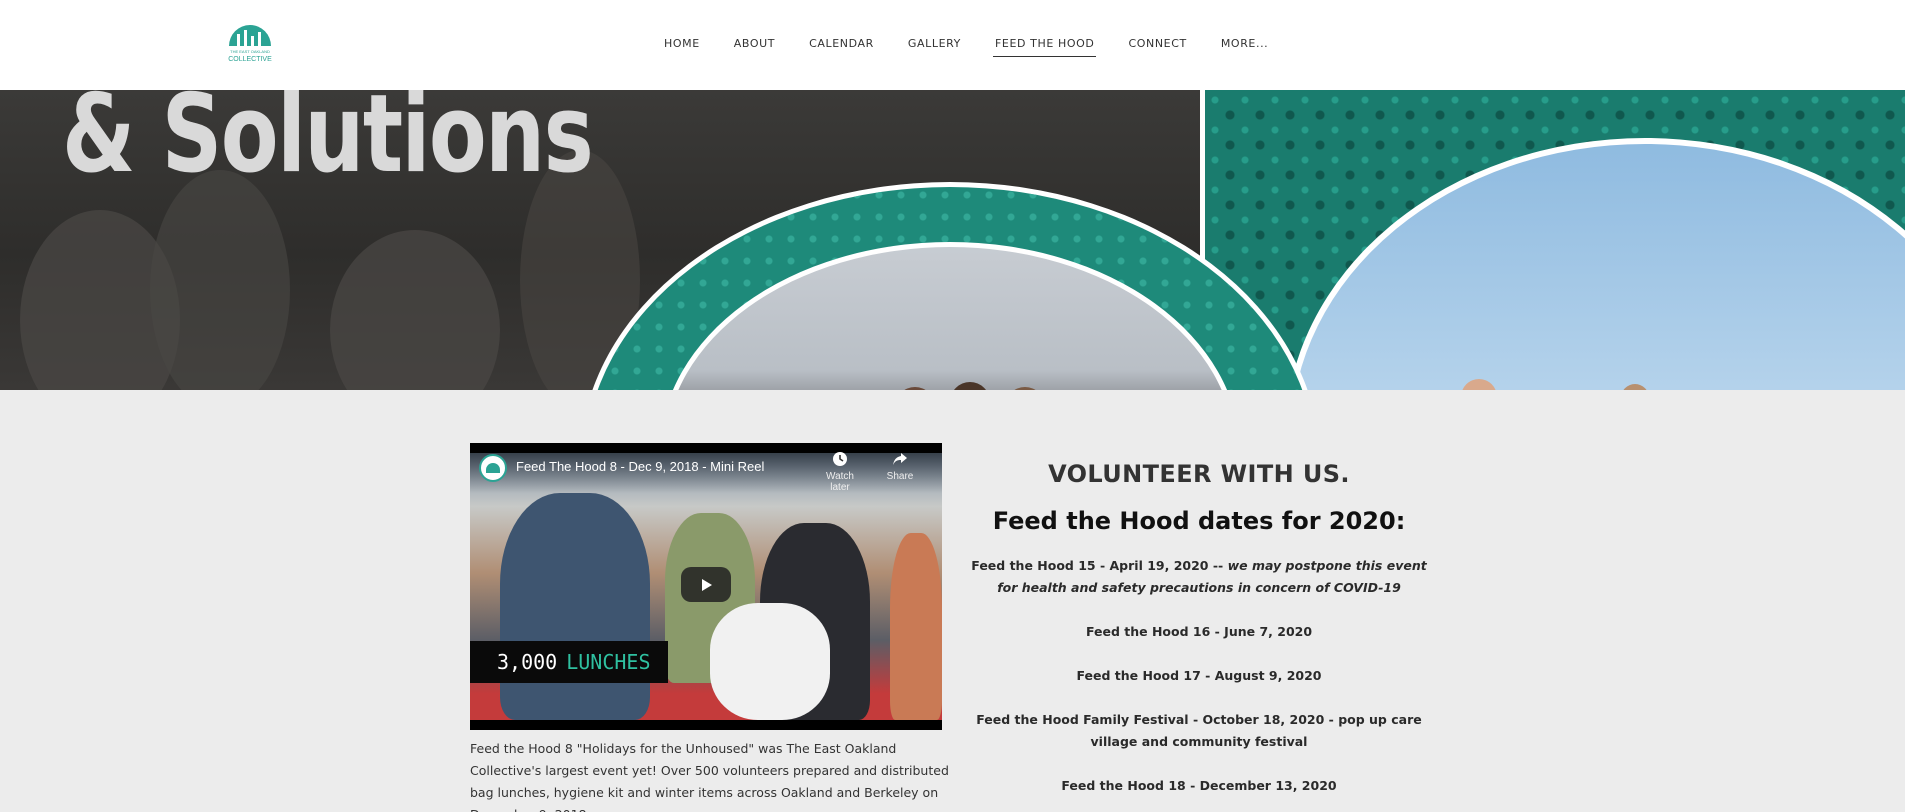 This screenshot has width=1905, height=812. Describe the element at coordinates (527, 662) in the screenshot. I see `overlay-number: 3,000` at that location.